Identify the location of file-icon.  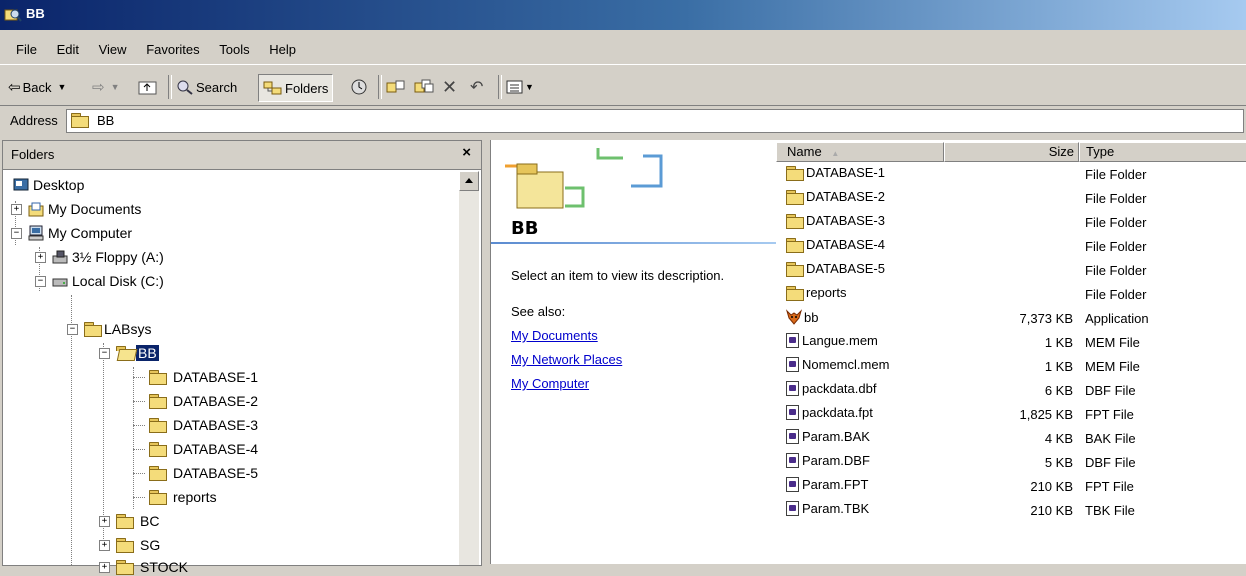
(792, 412).